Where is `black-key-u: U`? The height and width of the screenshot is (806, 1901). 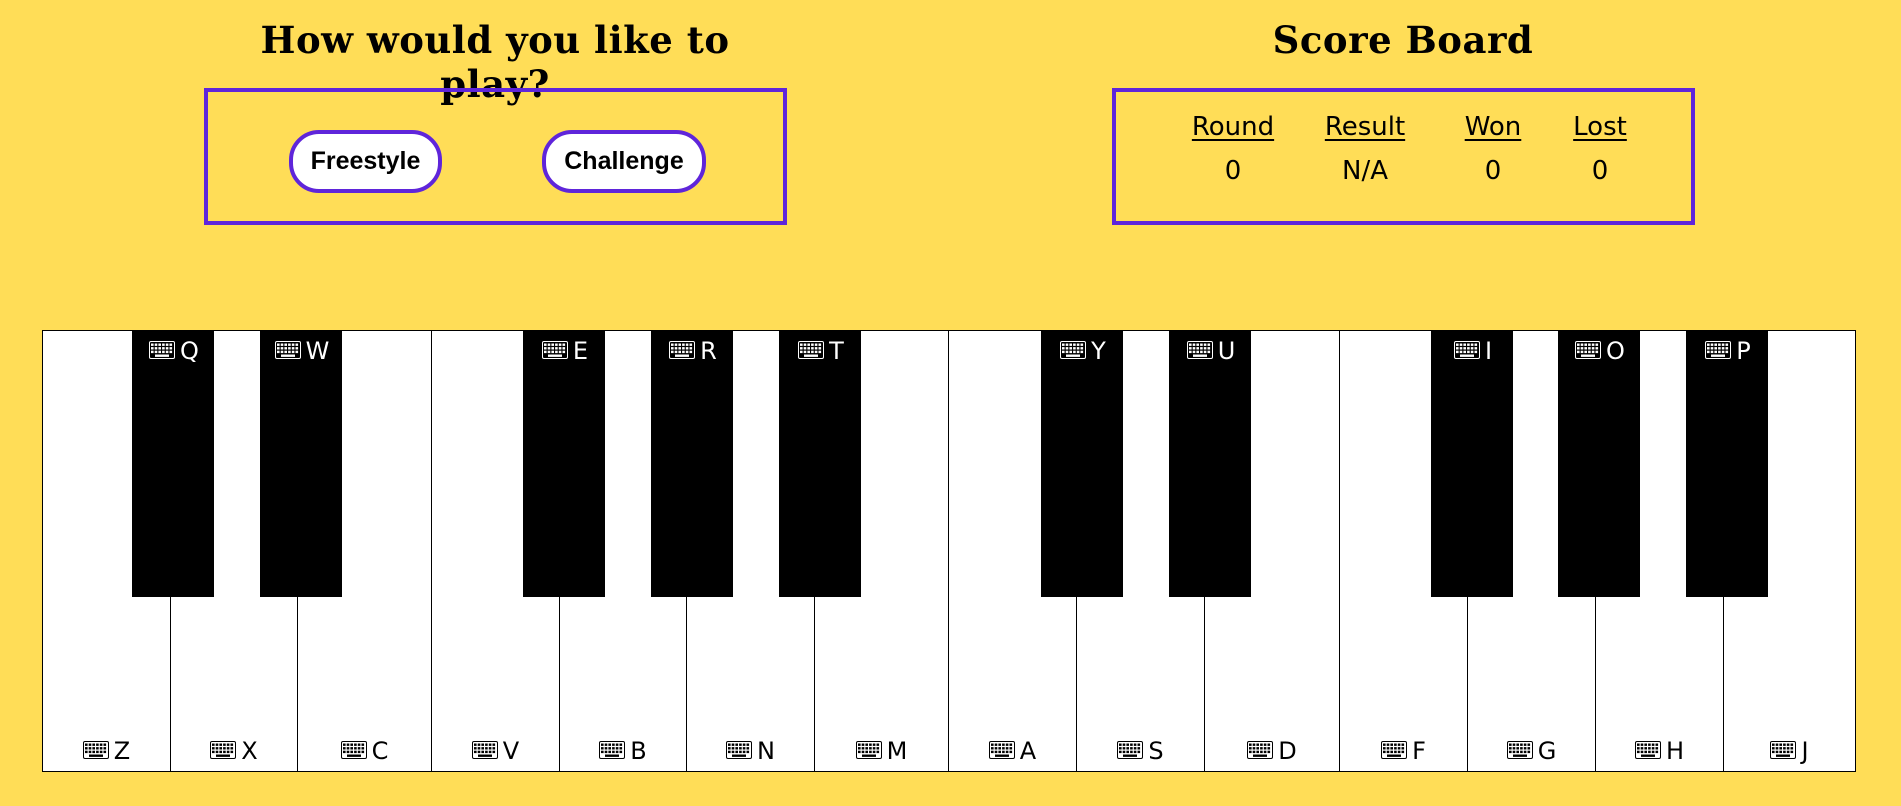
black-key-u: U is located at coordinates (1210, 464).